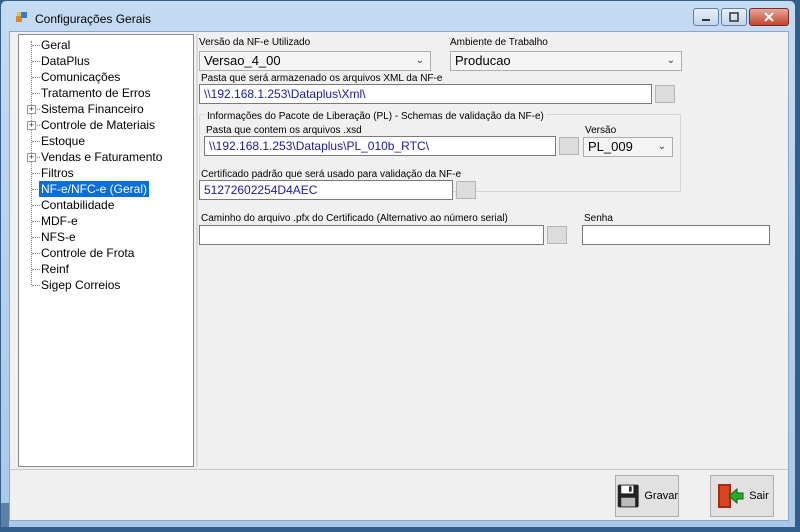 This screenshot has width=800, height=532. What do you see at coordinates (255, 42) in the screenshot?
I see `versao-nfe-label: Versão da NF-e Utilizado` at bounding box center [255, 42].